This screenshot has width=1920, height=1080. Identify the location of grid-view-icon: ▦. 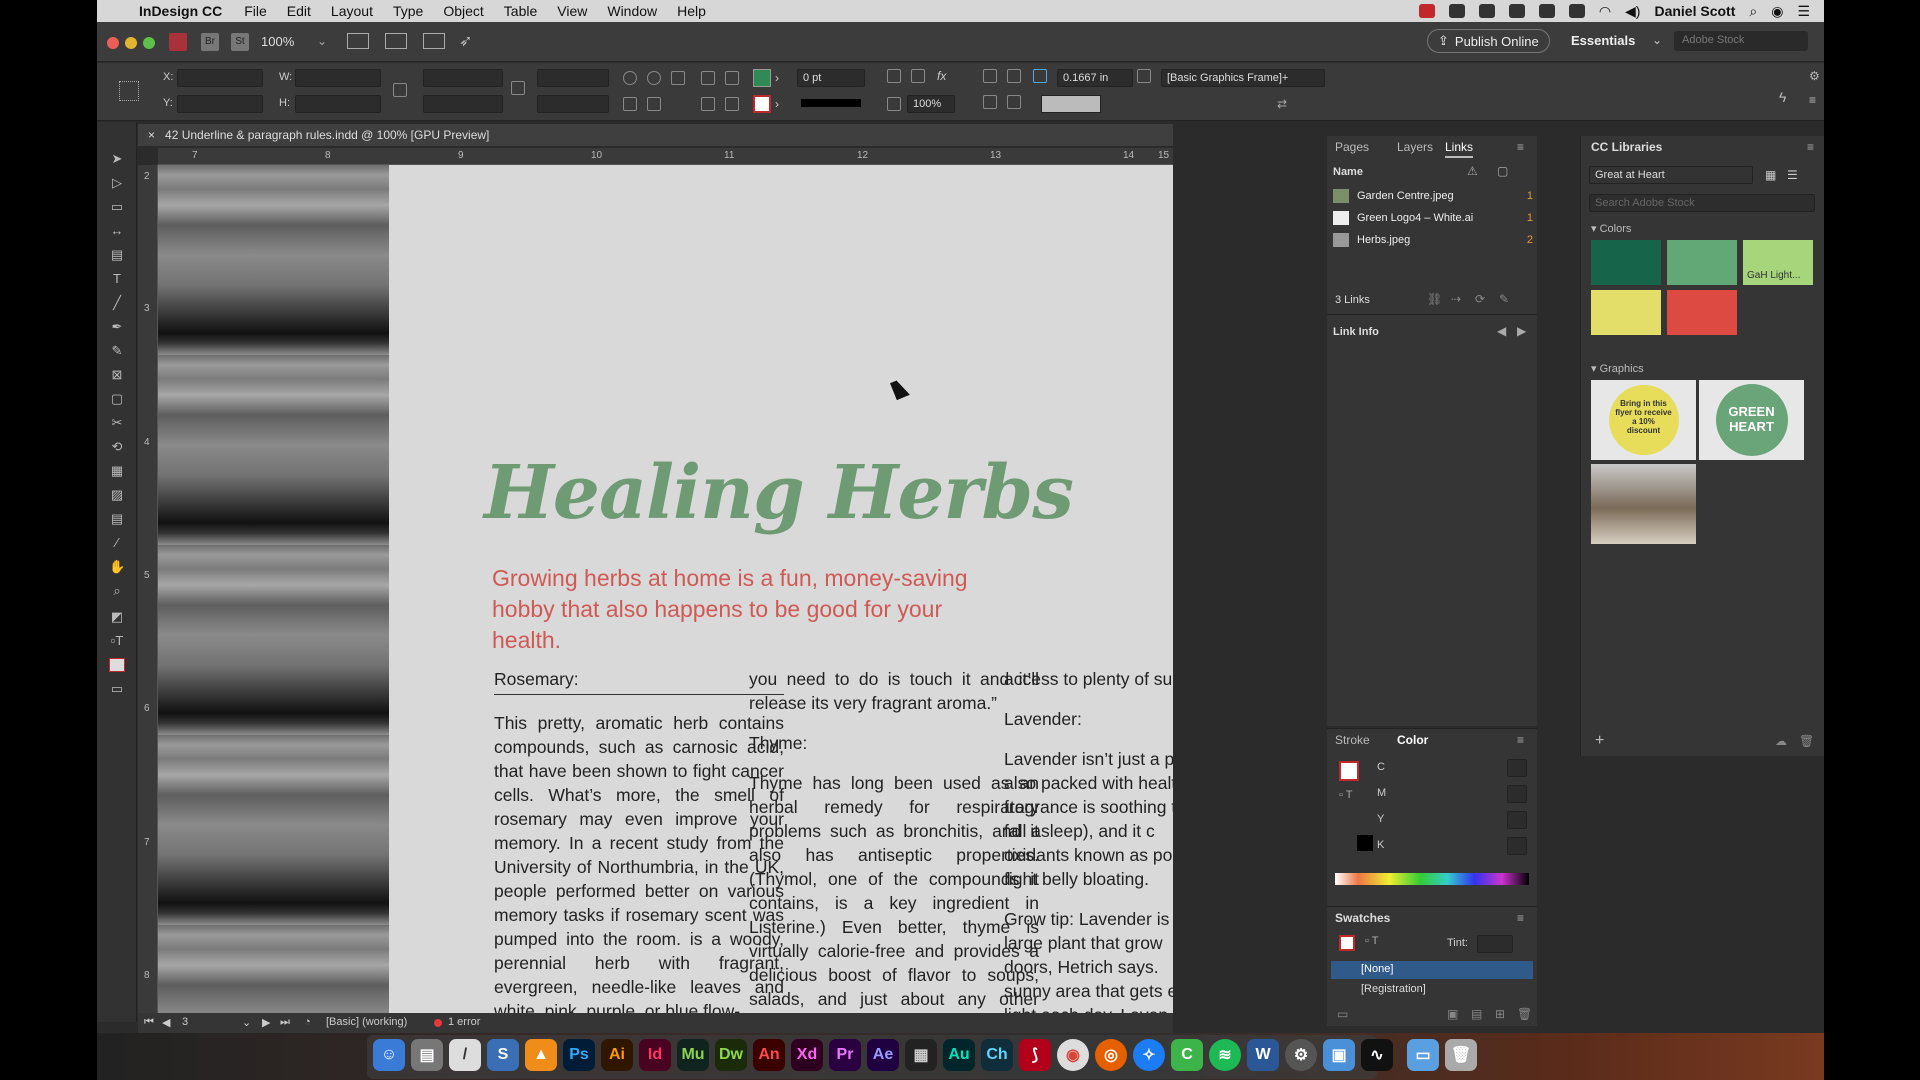
(1770, 175).